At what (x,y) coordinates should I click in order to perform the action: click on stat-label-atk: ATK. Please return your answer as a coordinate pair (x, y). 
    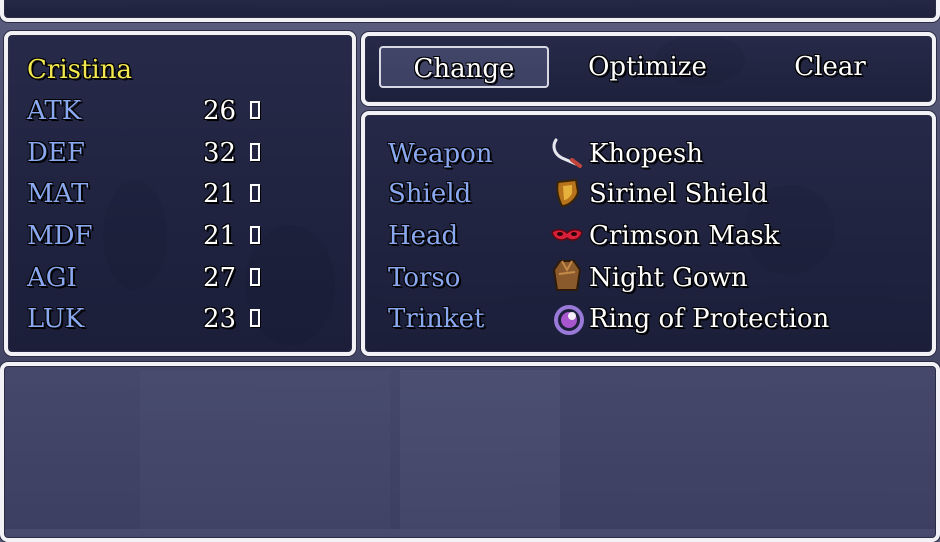
    Looking at the image, I should click on (54, 111).